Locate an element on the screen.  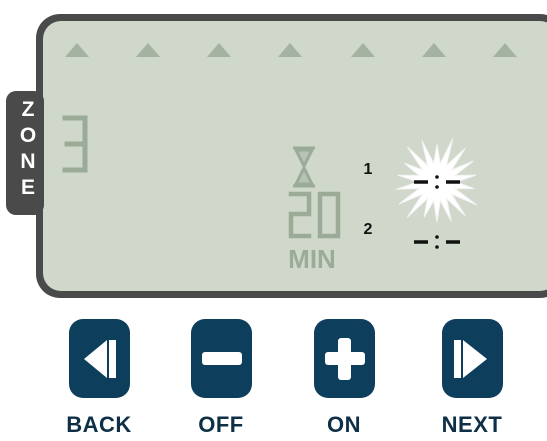
zone-letter-n: N is located at coordinates (27, 161).